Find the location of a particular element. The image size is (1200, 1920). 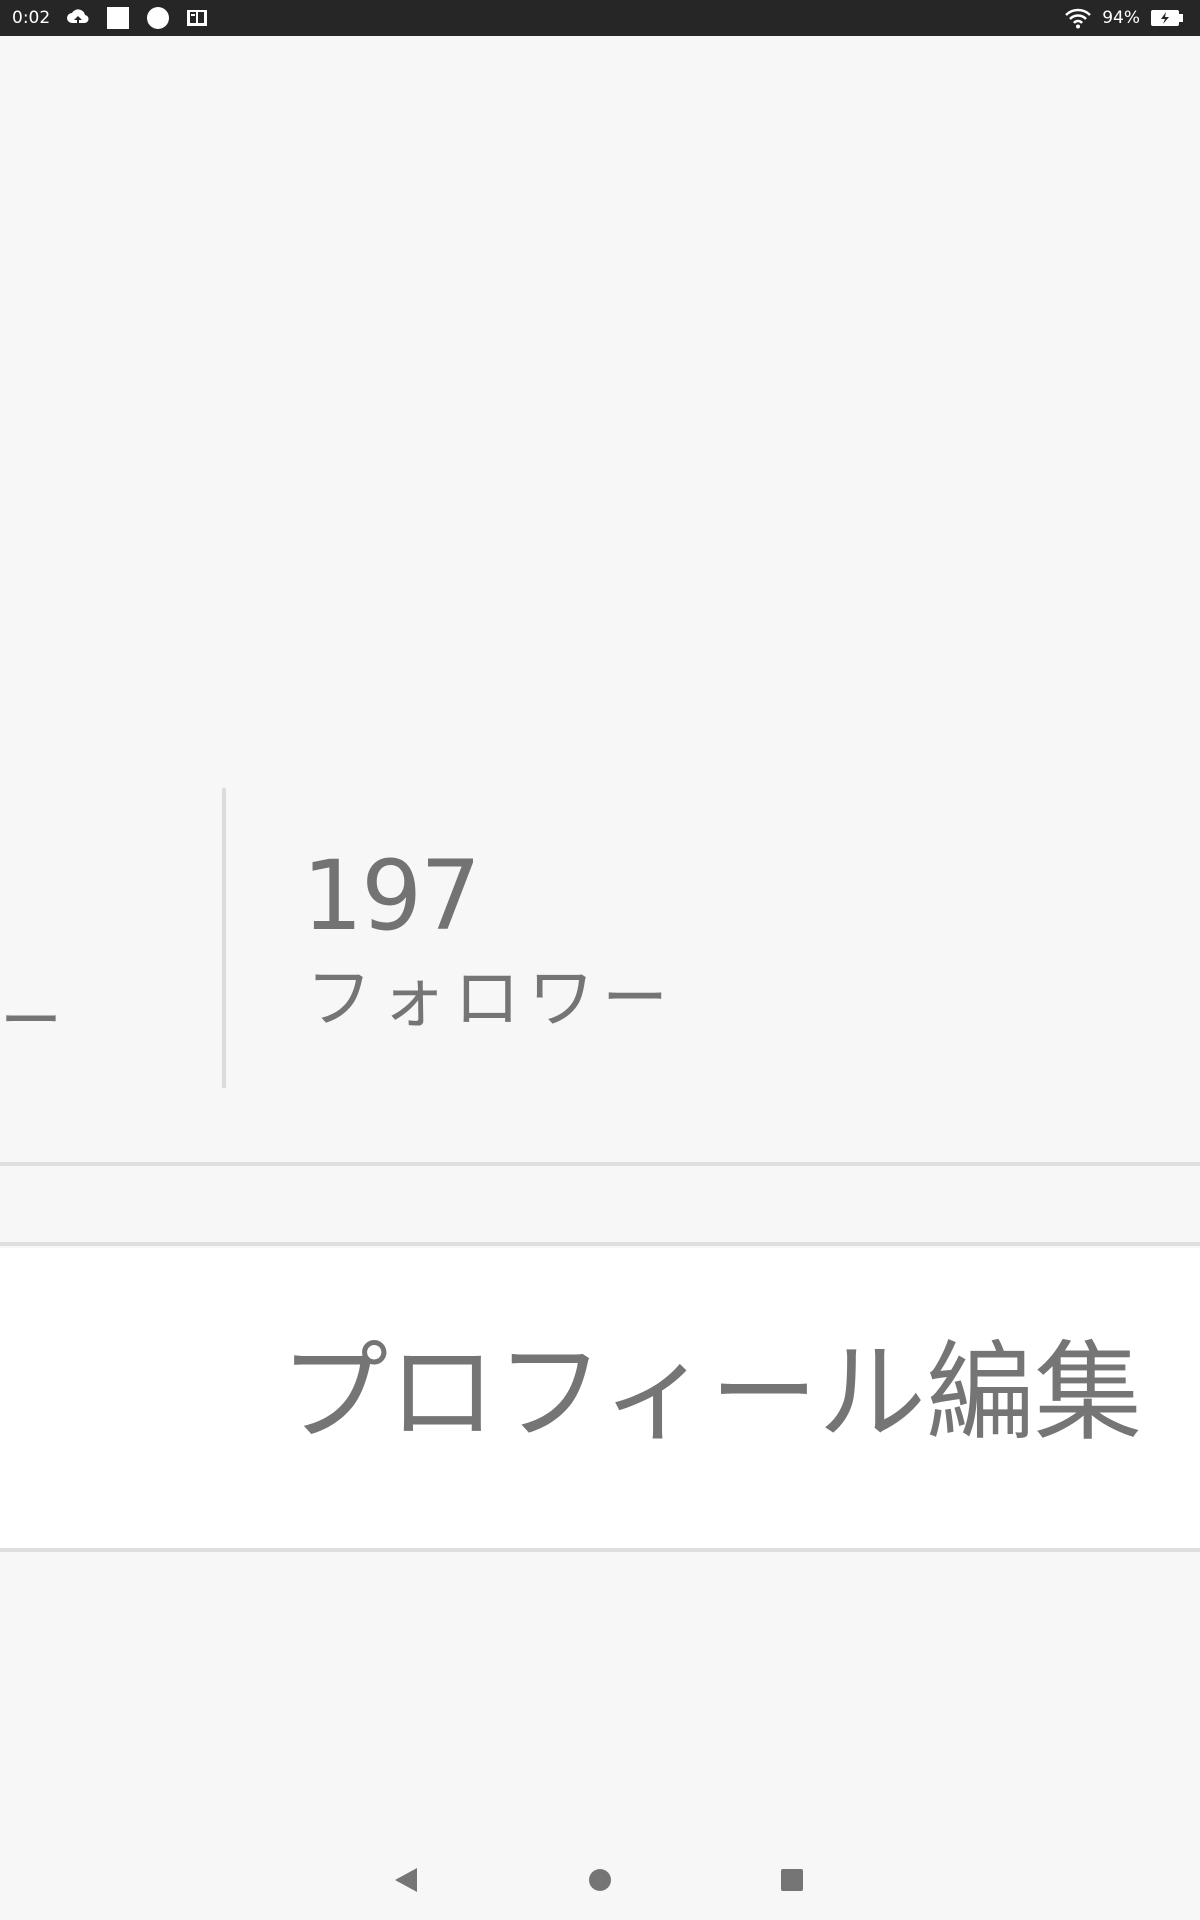

cloud-upload-icon is located at coordinates (78, 18).